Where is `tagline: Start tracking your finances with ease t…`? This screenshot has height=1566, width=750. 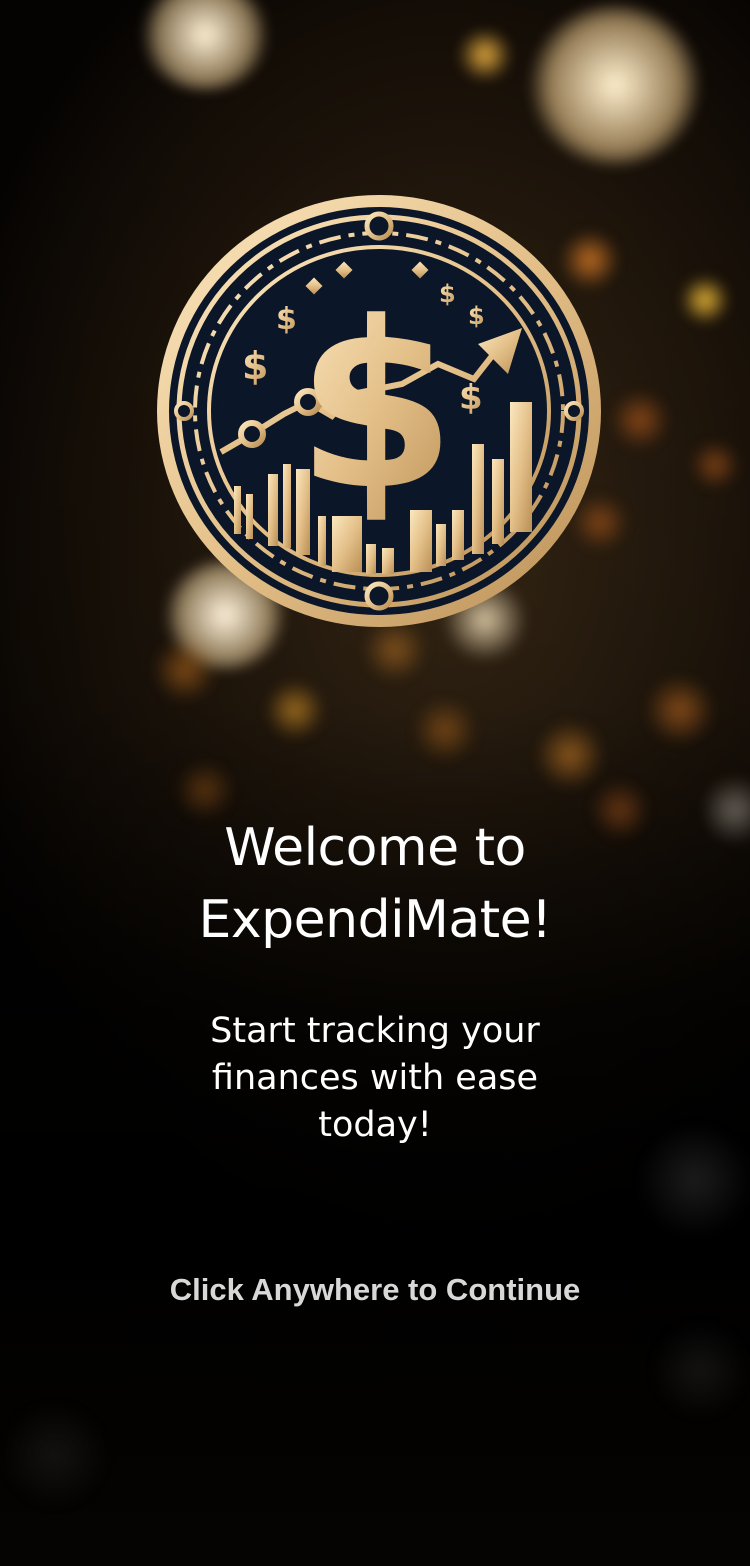 tagline: Start tracking your finances with ease t… is located at coordinates (375, 1078).